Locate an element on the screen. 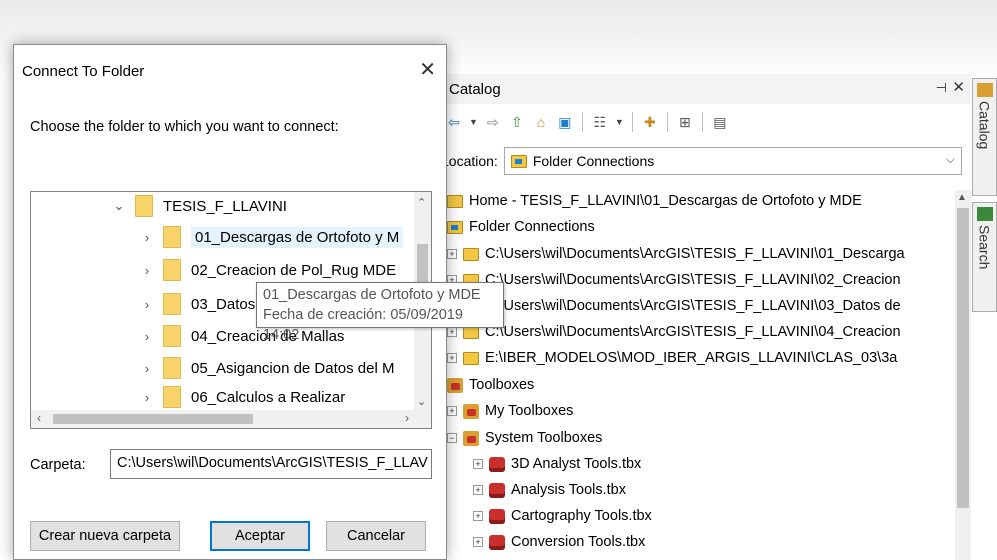 The image size is (997, 560). location-value: Folder Connections is located at coordinates (593, 161).